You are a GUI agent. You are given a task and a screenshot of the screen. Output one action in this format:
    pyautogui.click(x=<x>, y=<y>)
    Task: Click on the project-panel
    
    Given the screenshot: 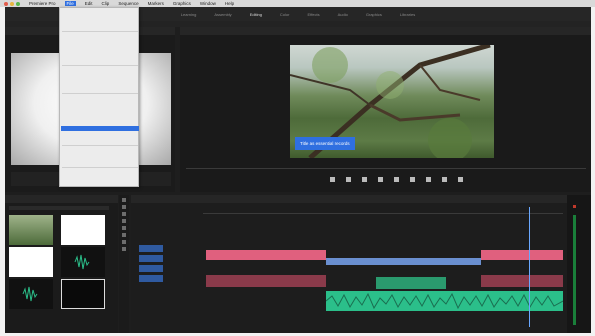 What is the action you would take?
    pyautogui.click(x=61, y=264)
    